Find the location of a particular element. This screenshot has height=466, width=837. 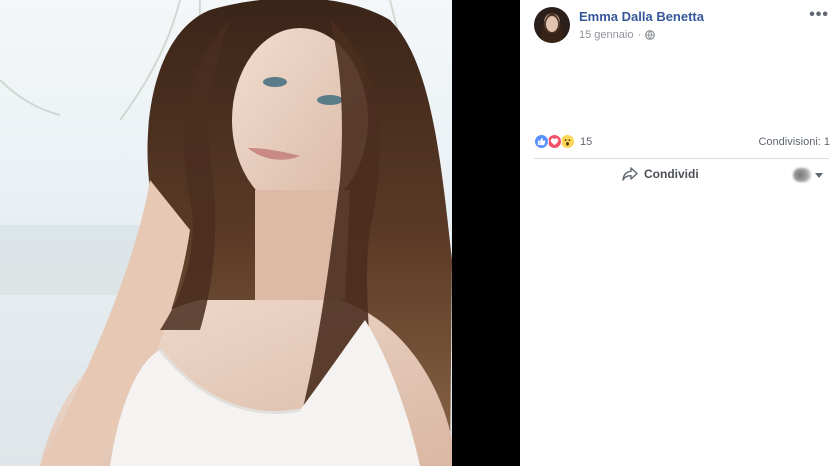

wow-reaction-icon is located at coordinates (567, 141).